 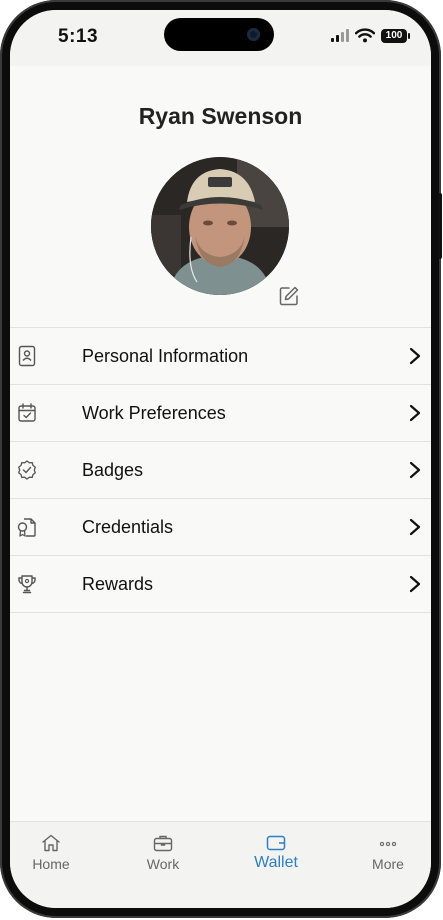 What do you see at coordinates (220, 226) in the screenshot?
I see `avatar` at bounding box center [220, 226].